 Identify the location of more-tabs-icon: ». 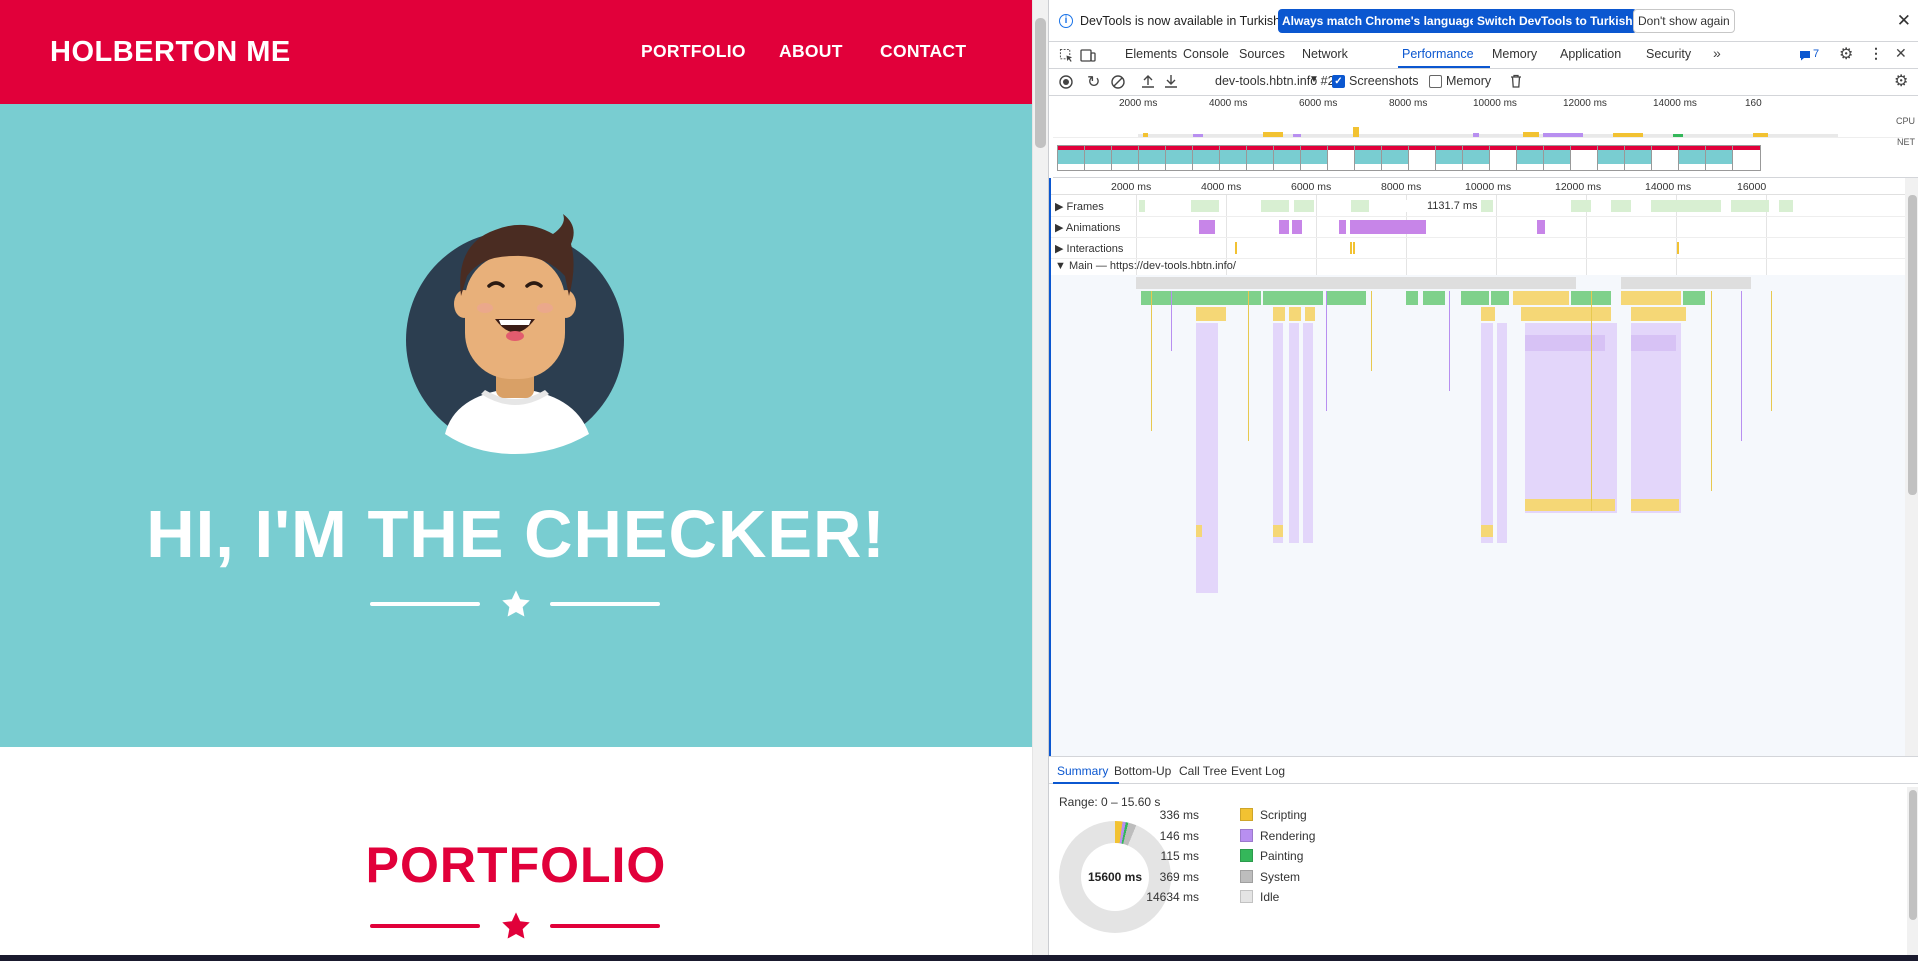
(1717, 53).